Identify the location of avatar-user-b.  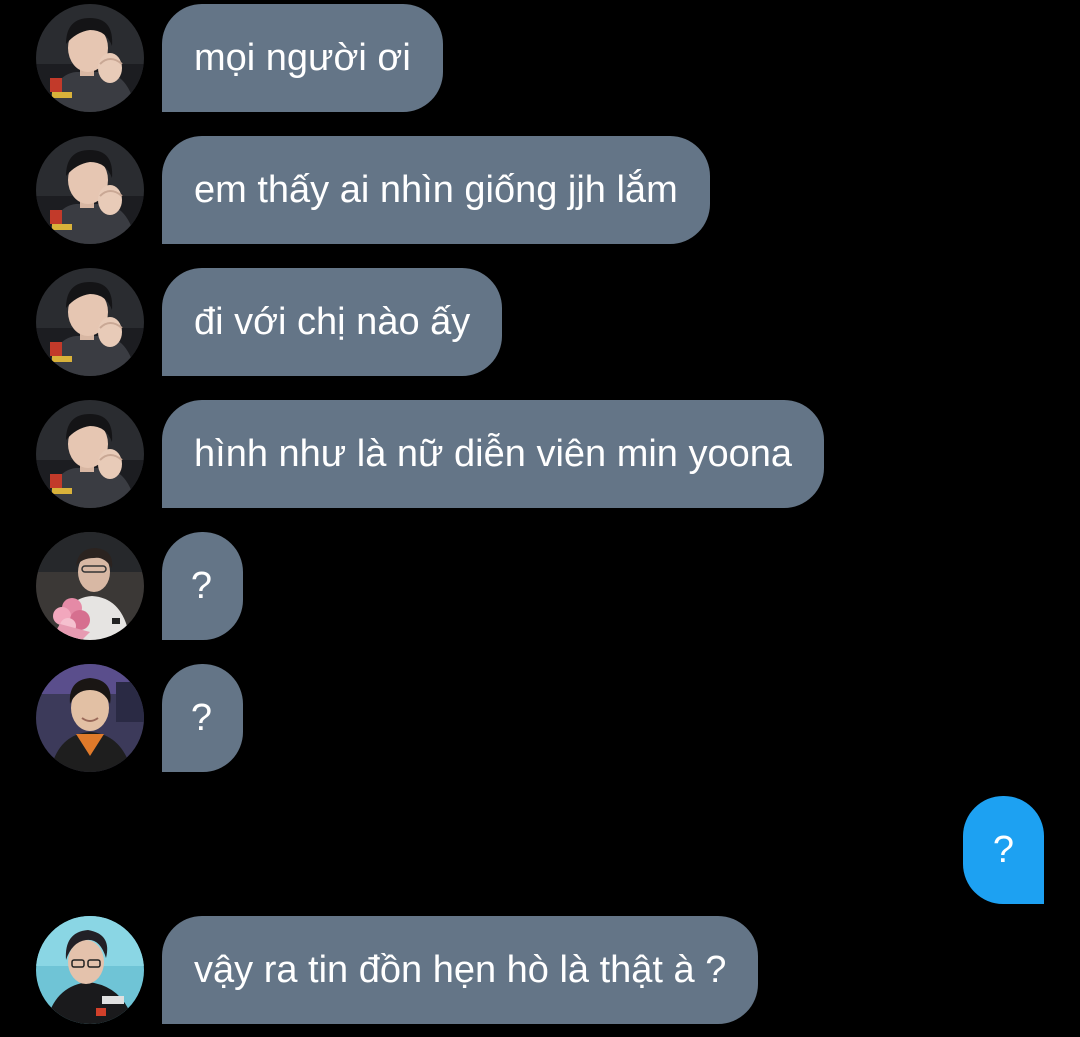
(90, 586).